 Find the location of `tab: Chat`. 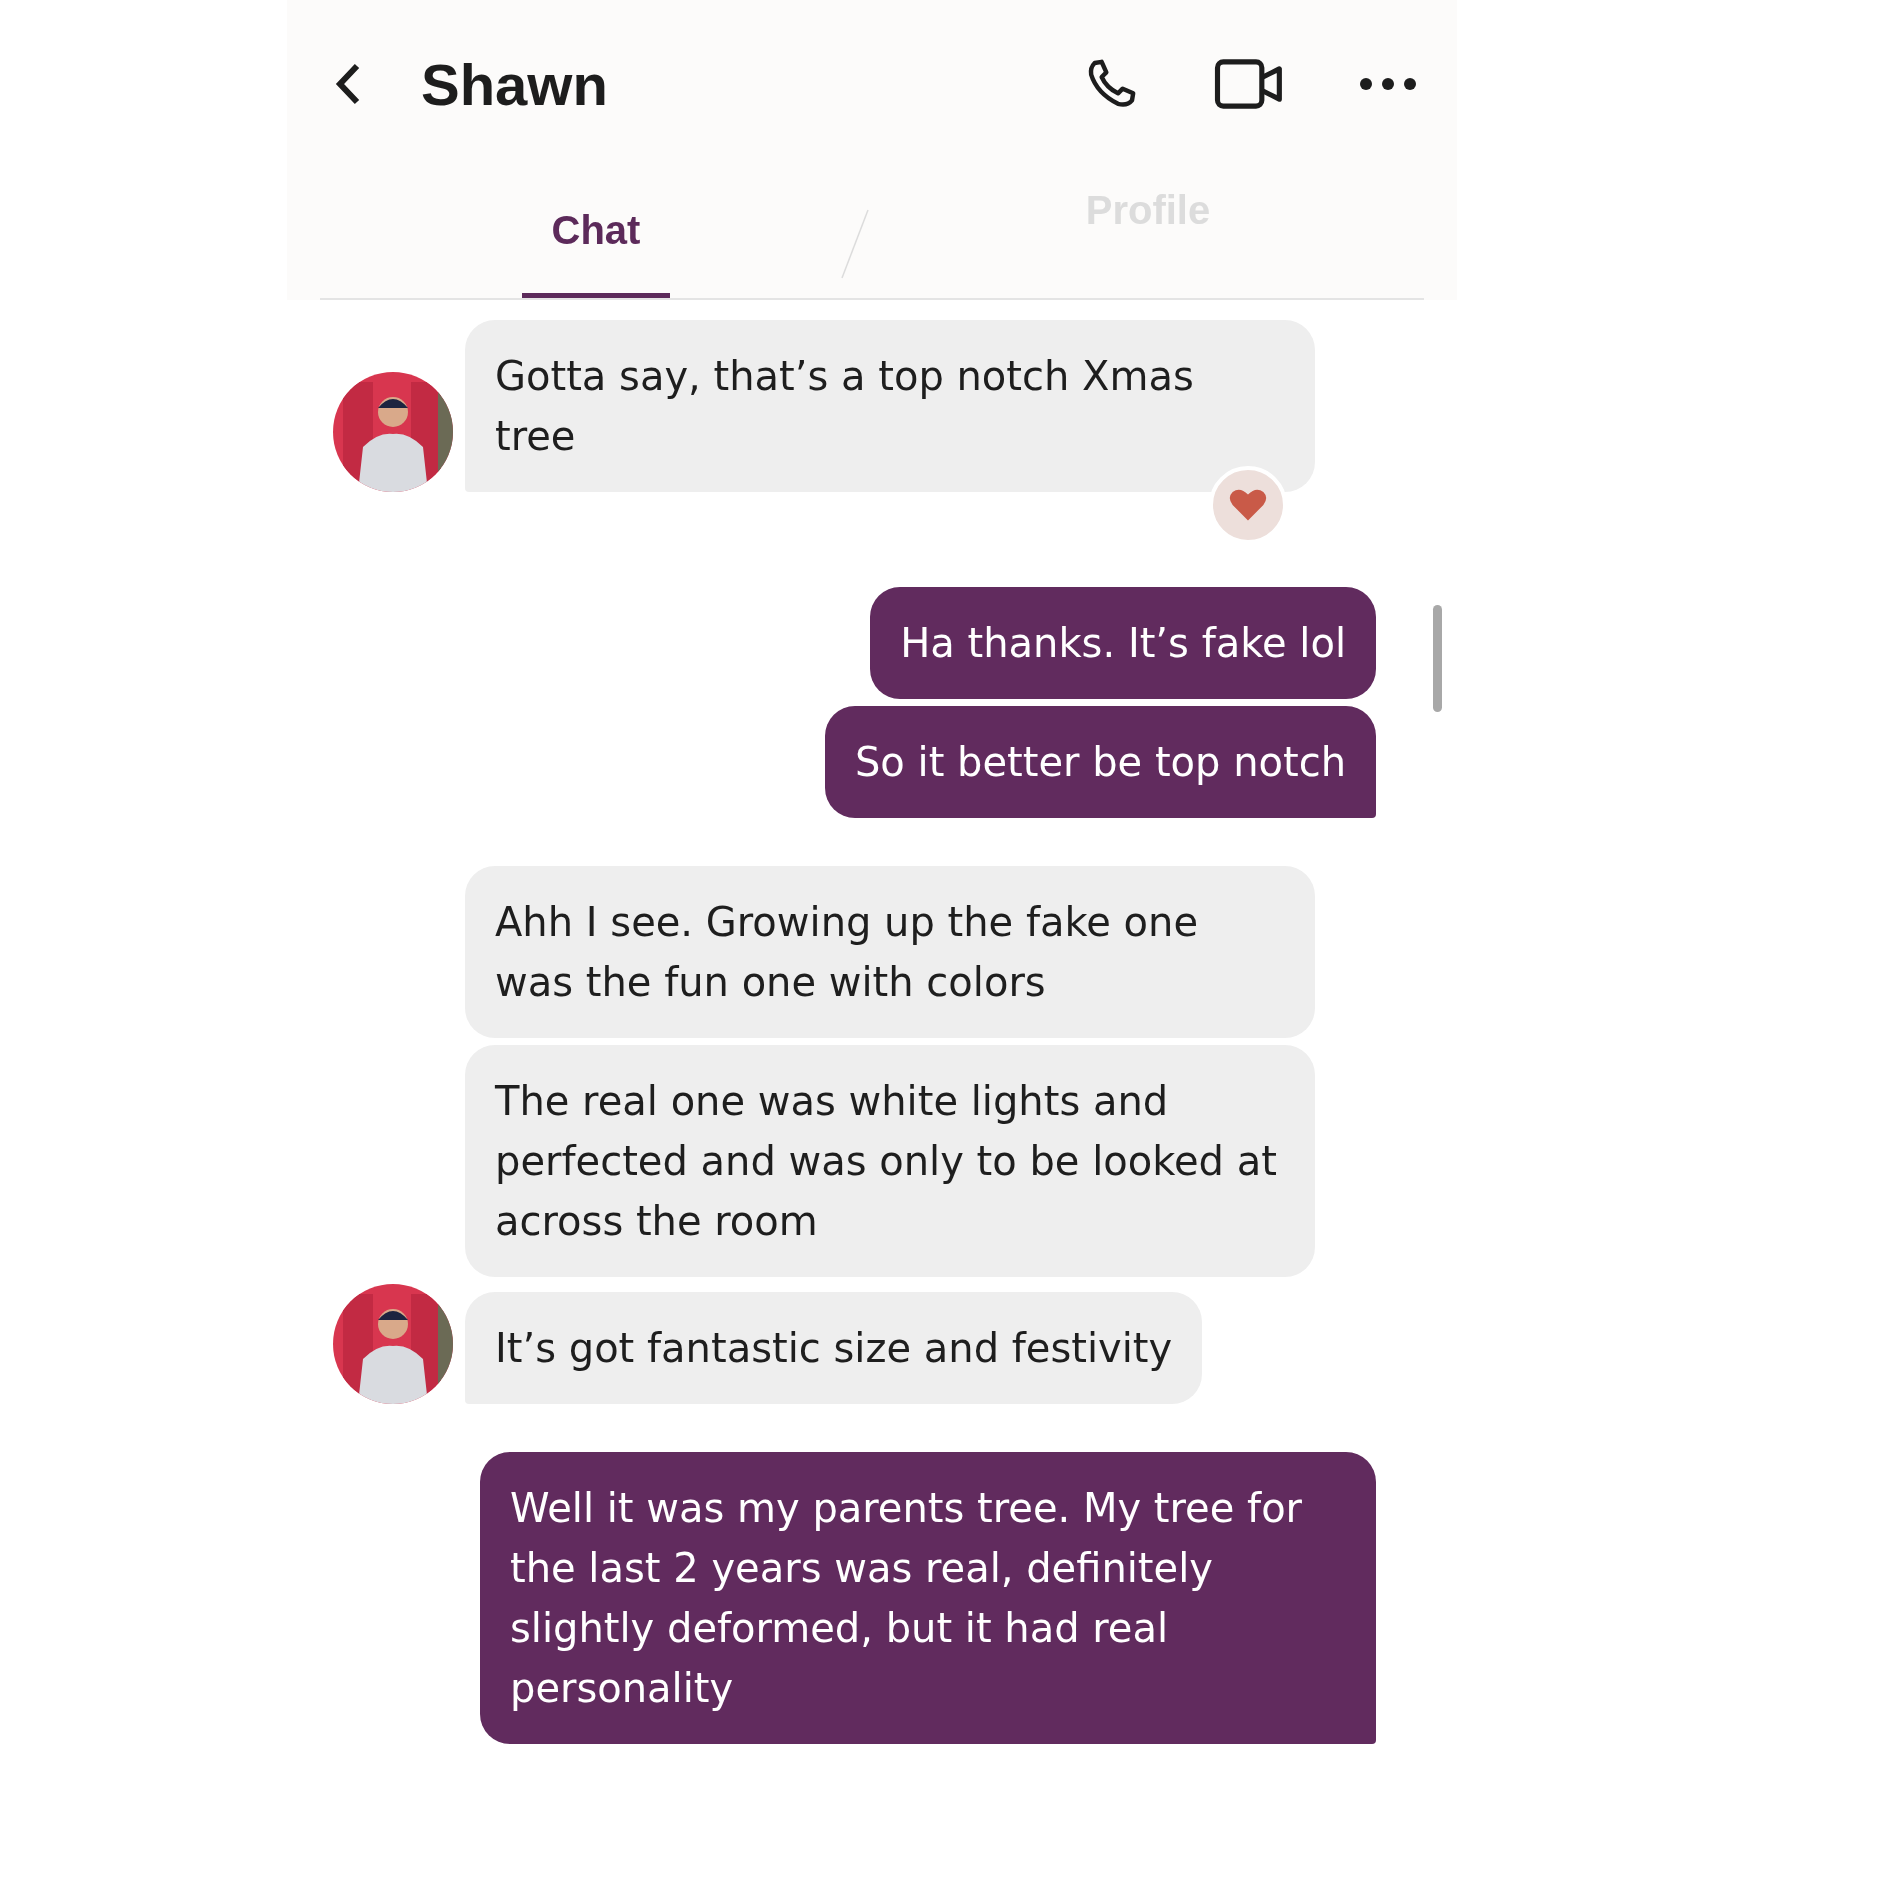

tab: Chat is located at coordinates (596, 233).